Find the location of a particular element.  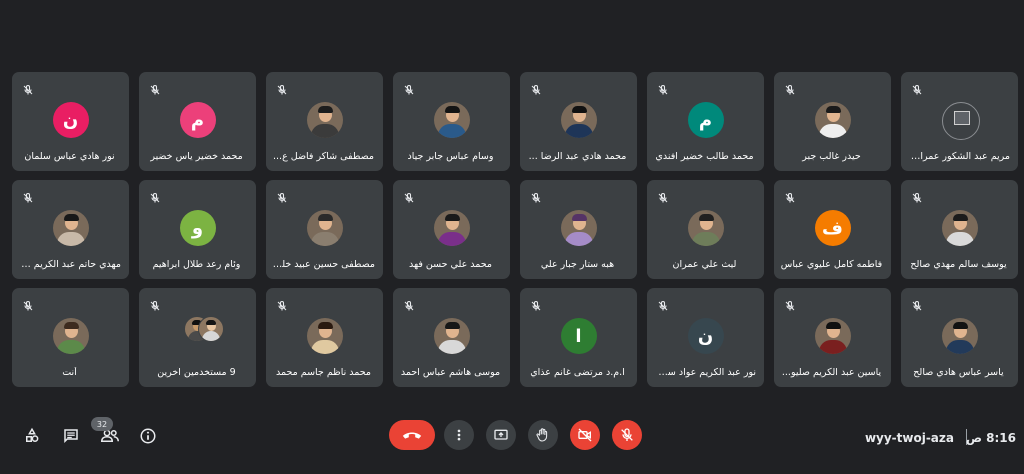

participant-tile: ف فاطمه كامل عليوي عباس is located at coordinates (832, 229).